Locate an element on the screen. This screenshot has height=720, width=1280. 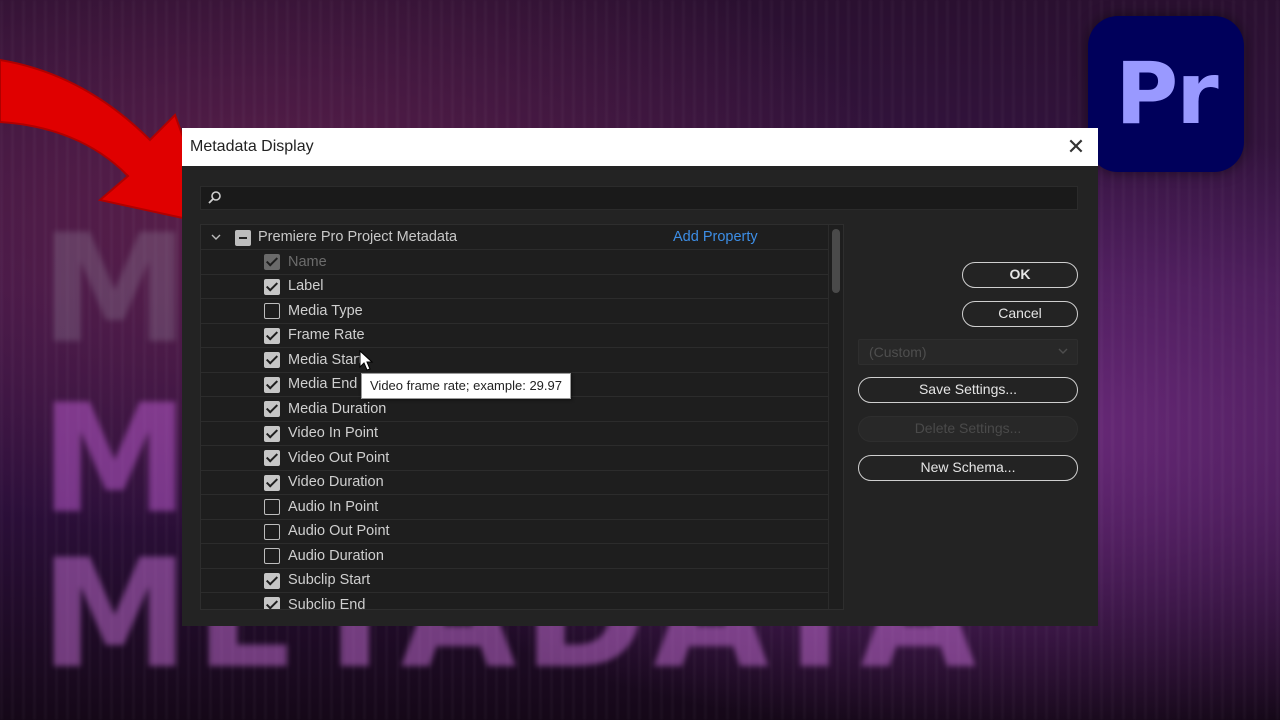
item-label: Audio In Point is located at coordinates (333, 506).